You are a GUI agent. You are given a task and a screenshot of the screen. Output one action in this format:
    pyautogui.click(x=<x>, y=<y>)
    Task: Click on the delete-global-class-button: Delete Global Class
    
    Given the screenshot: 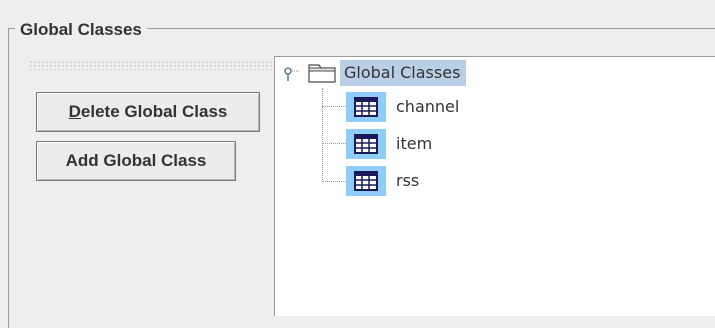 What is the action you would take?
    pyautogui.click(x=148, y=112)
    